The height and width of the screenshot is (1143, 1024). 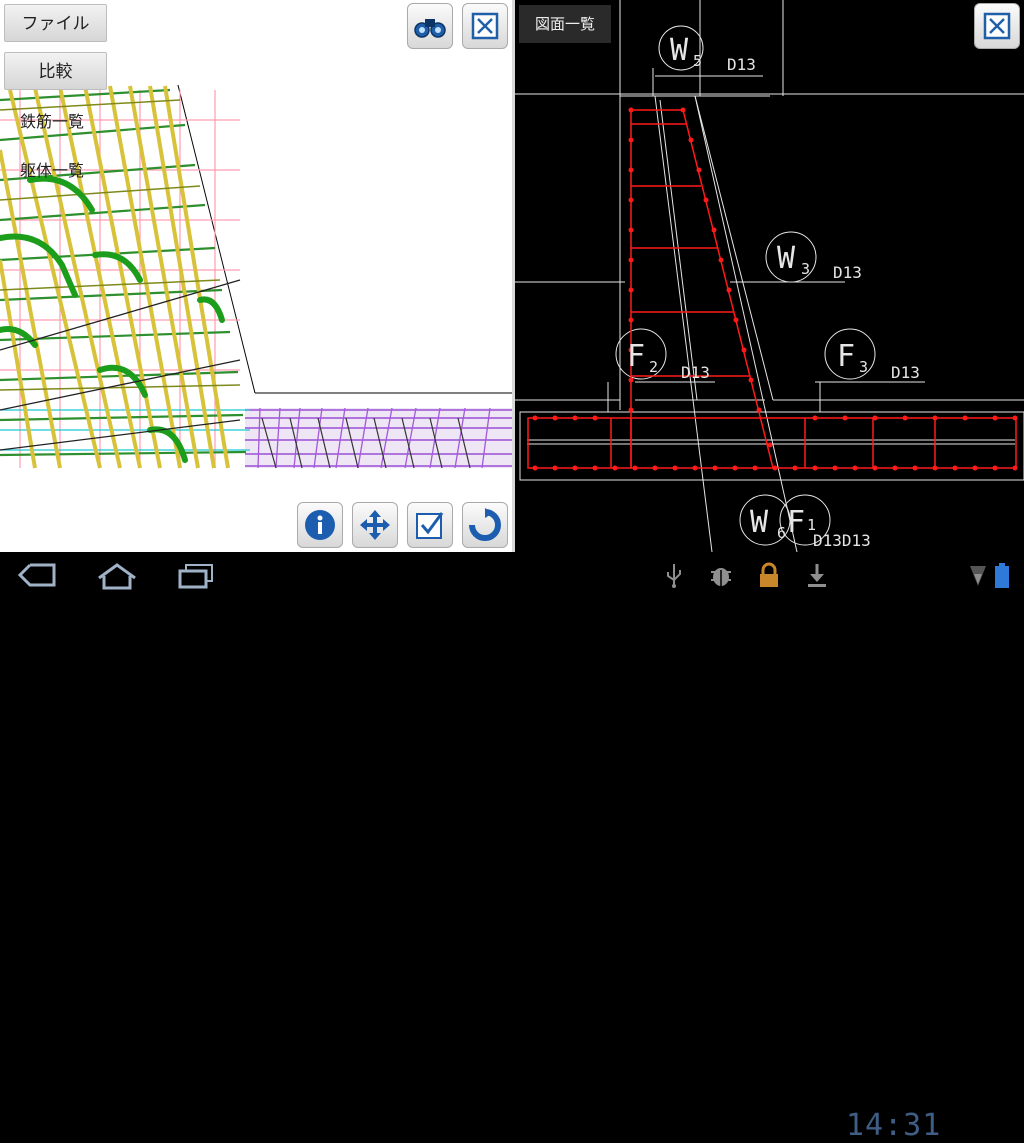 I want to click on check-icon, so click(x=430, y=525).